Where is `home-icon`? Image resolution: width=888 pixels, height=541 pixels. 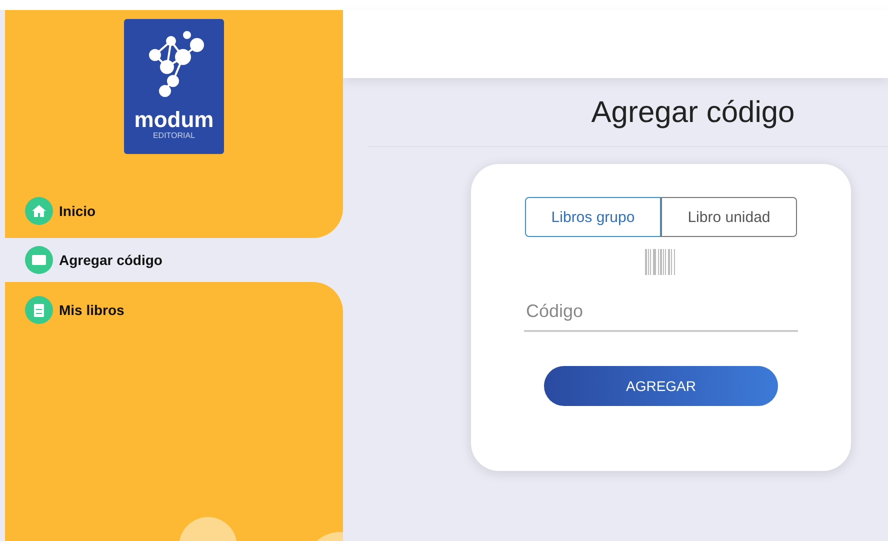
home-icon is located at coordinates (39, 211).